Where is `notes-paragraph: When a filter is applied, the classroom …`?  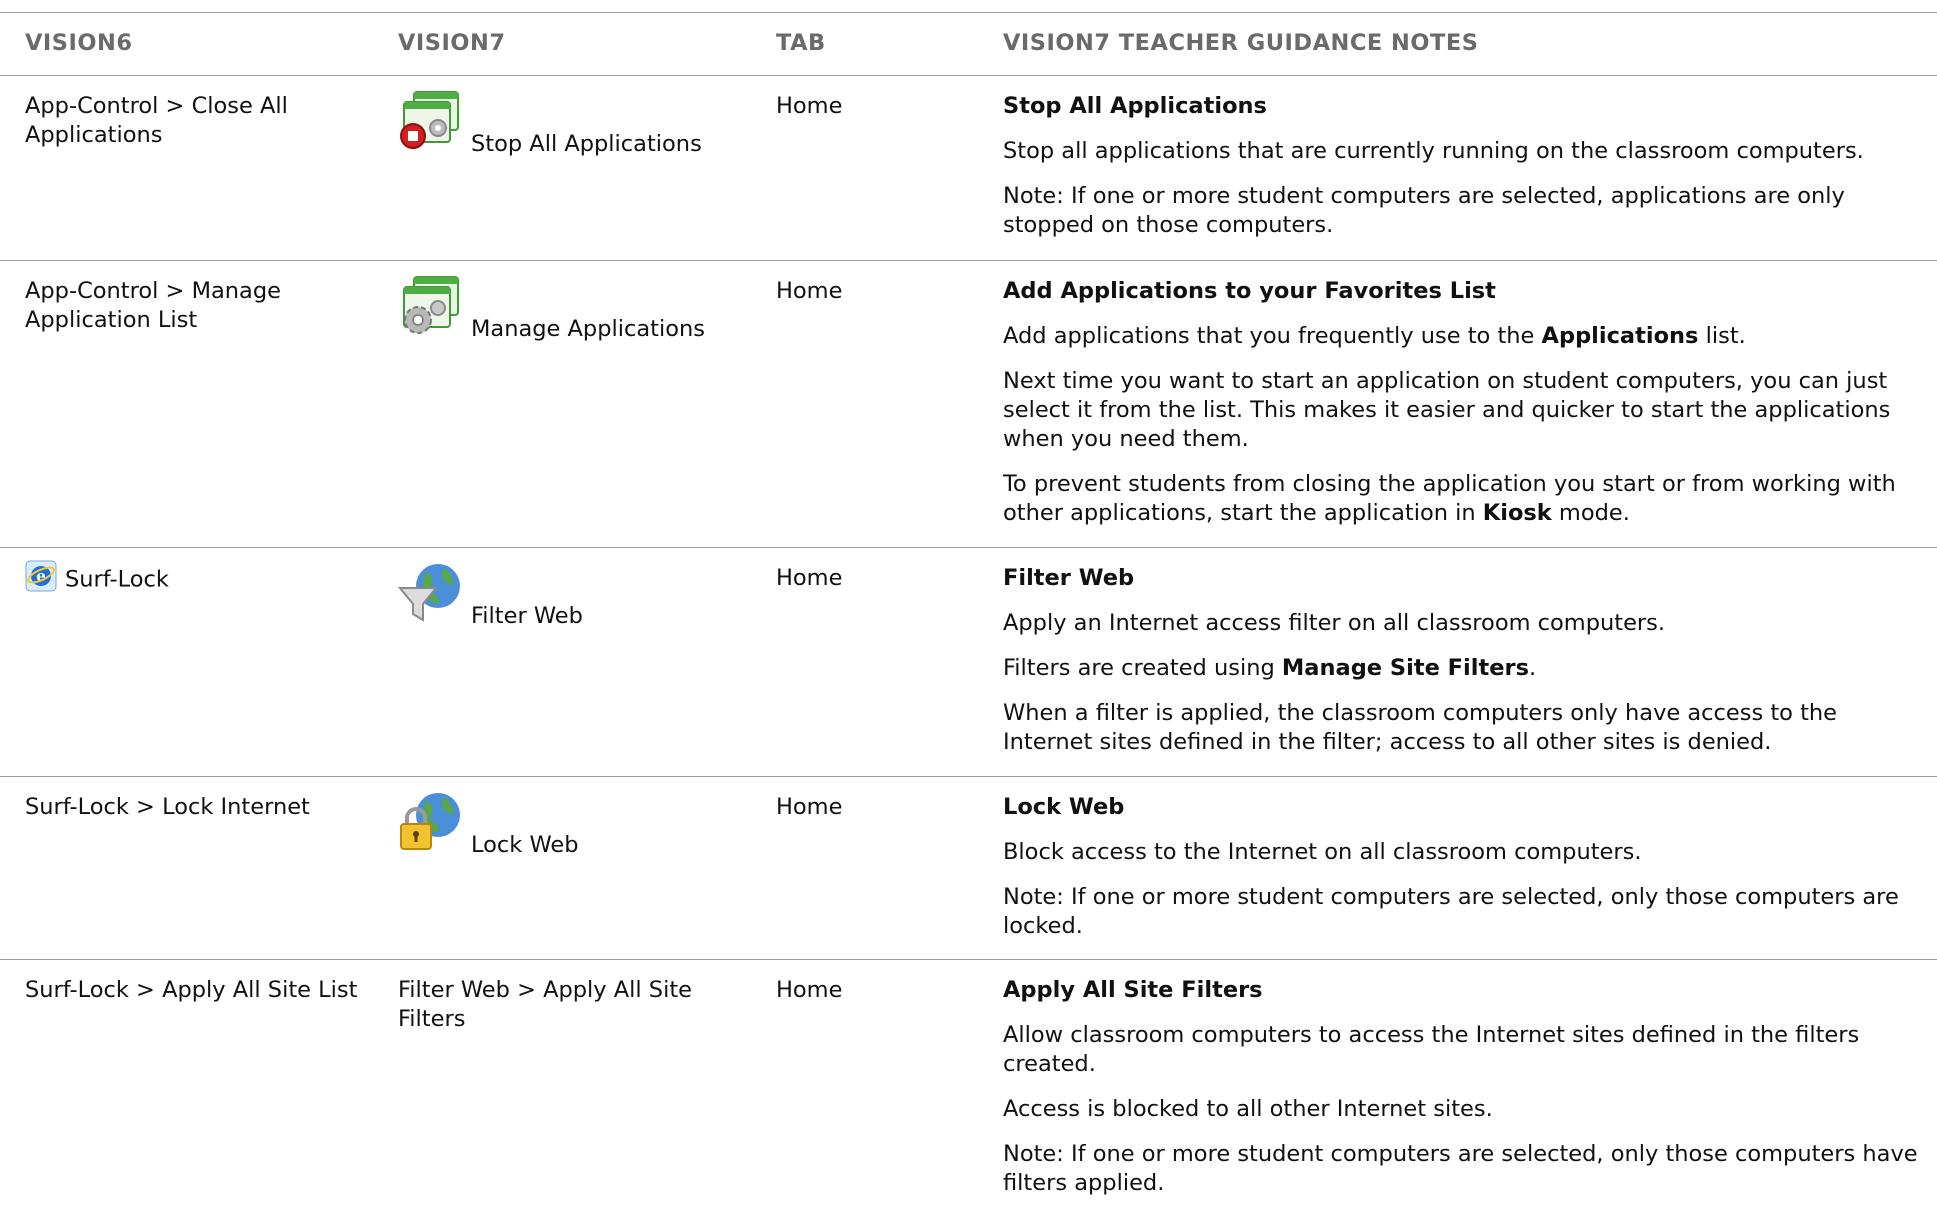 notes-paragraph: When a filter is applied, the classroom … is located at coordinates (1420, 727).